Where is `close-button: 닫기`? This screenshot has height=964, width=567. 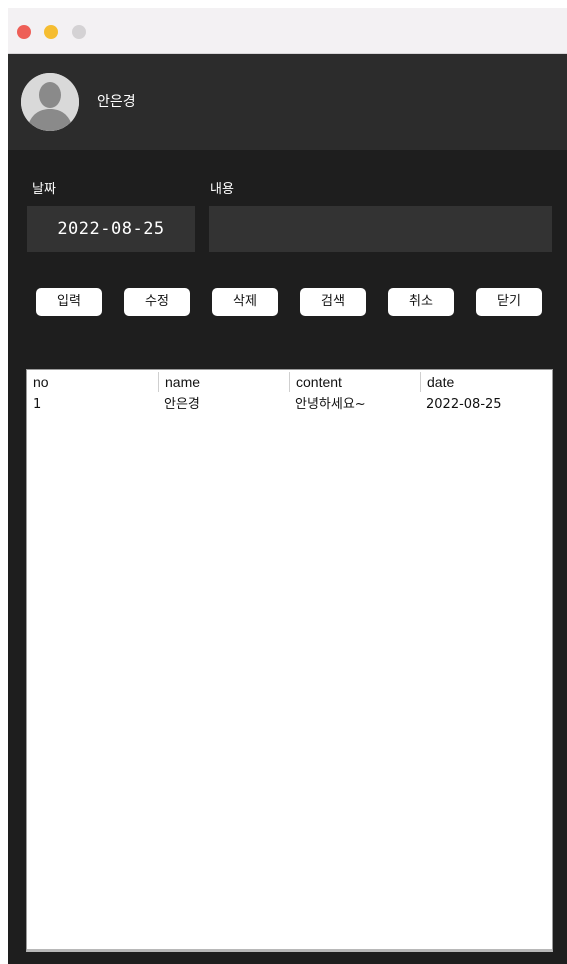
close-button: 닫기 is located at coordinates (509, 302).